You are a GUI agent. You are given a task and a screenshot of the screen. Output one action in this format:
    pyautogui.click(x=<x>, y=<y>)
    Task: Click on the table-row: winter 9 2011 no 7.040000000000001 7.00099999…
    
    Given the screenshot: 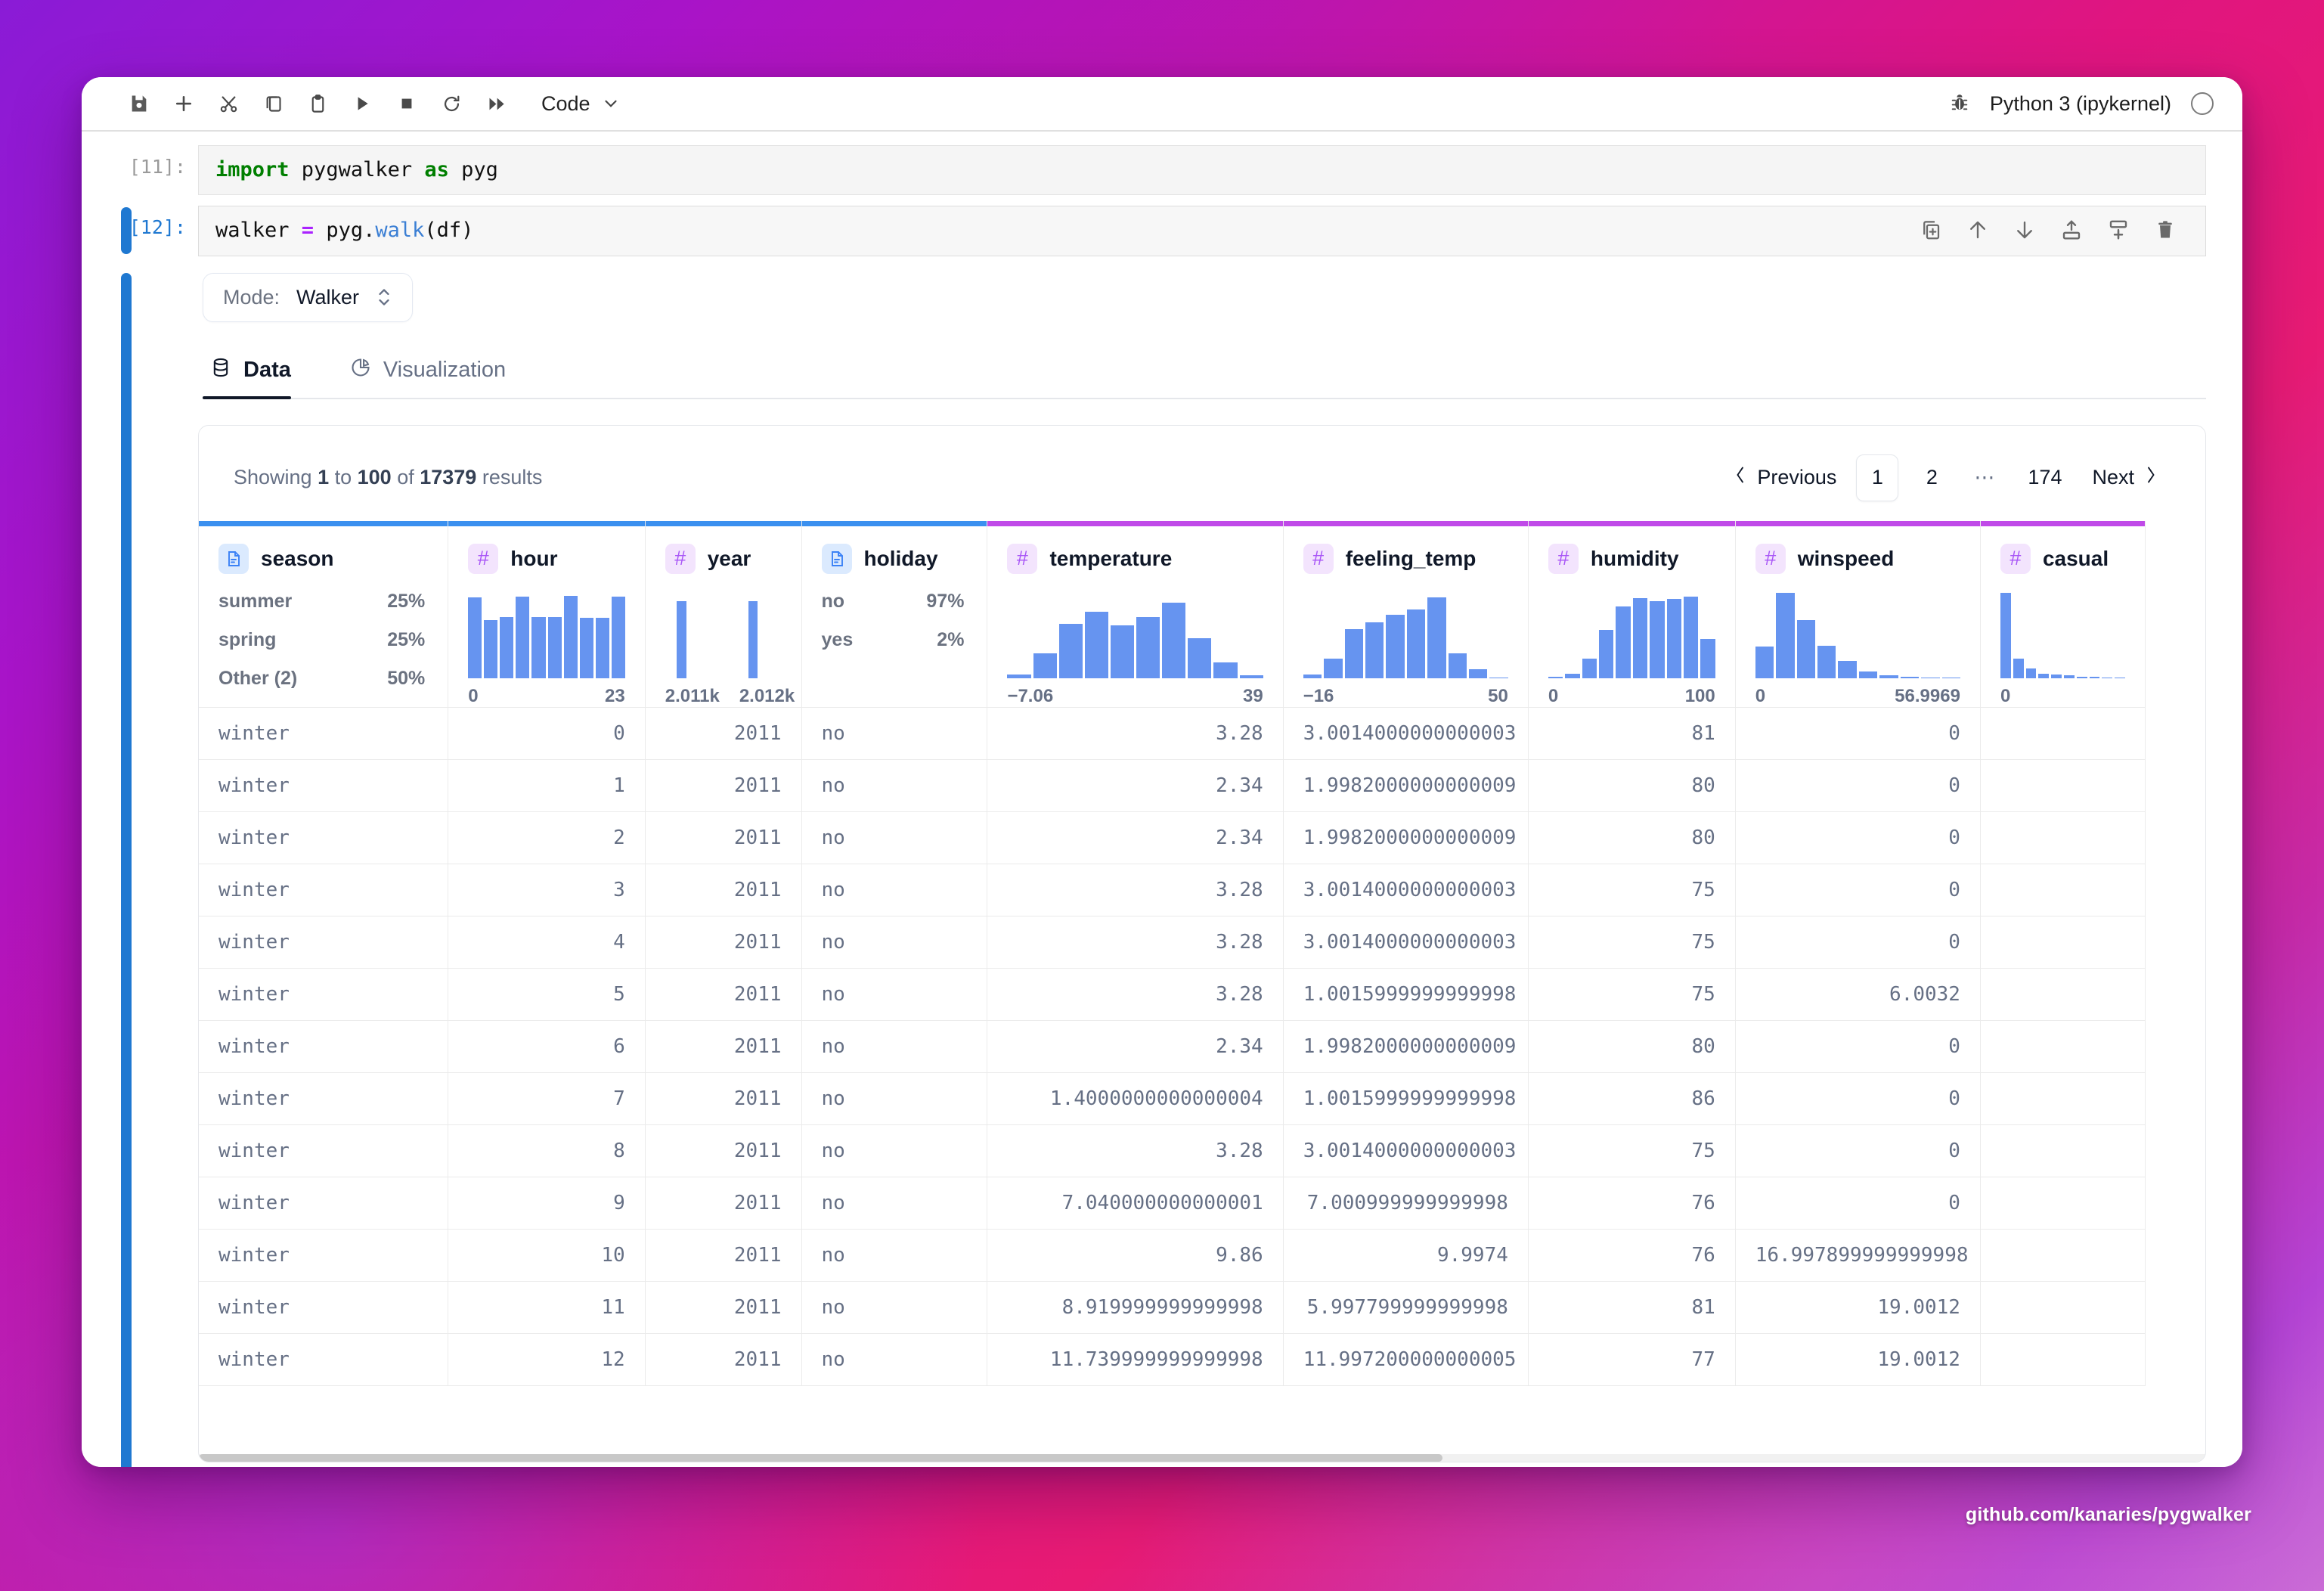 What is the action you would take?
    pyautogui.click(x=1172, y=1203)
    